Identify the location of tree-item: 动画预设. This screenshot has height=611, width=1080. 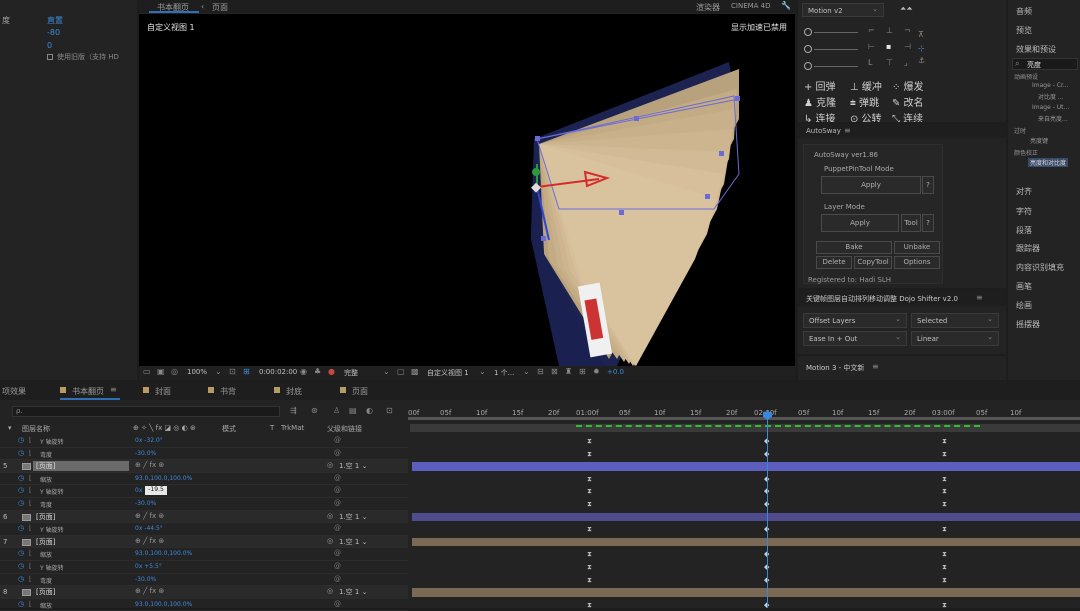
(1026, 76).